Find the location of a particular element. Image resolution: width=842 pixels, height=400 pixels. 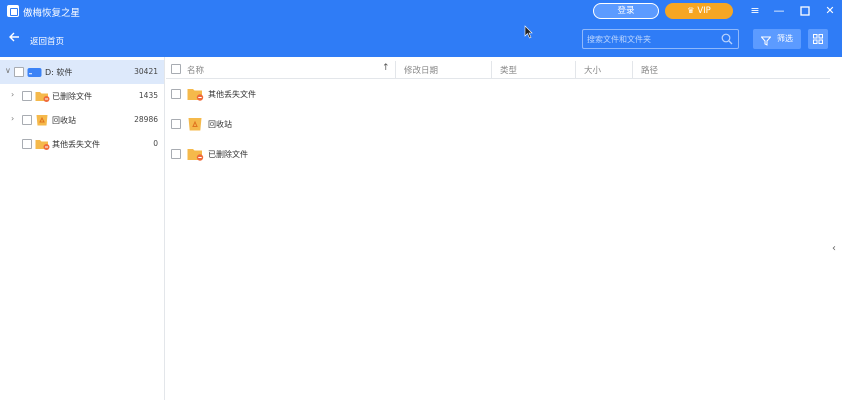

drive-icon is located at coordinates (34, 72).